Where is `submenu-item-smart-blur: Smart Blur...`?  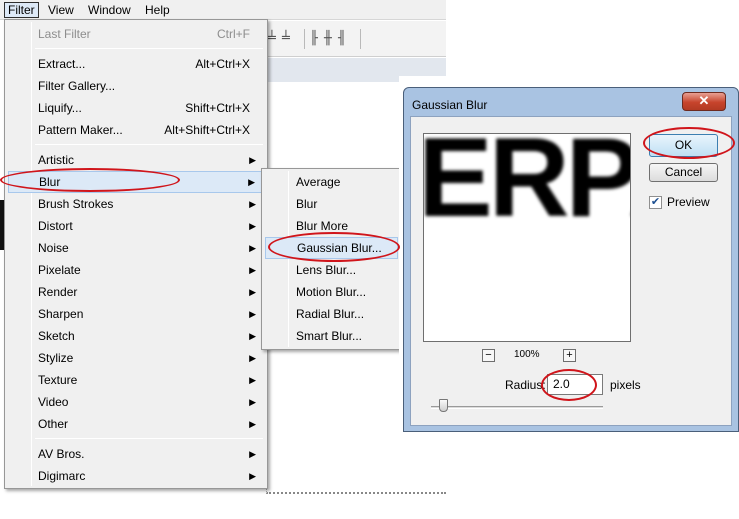 submenu-item-smart-blur: Smart Blur... is located at coordinates (331, 336).